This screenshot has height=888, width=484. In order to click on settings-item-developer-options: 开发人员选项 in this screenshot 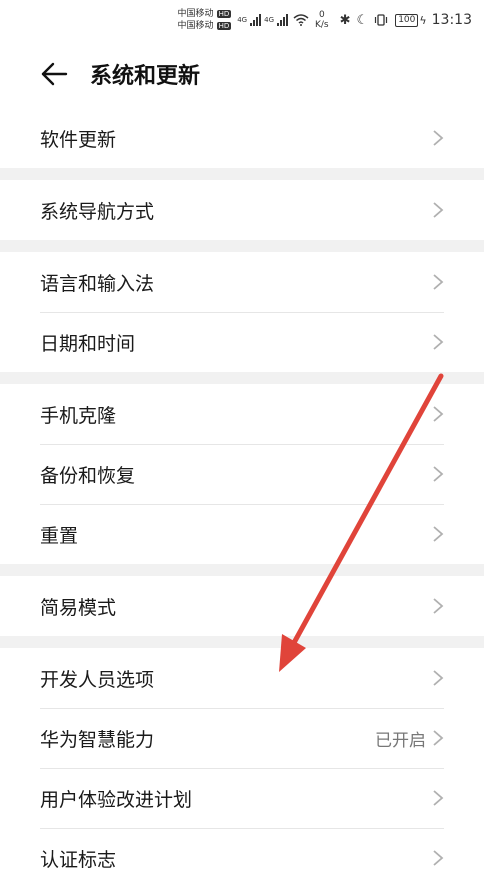, I will do `click(242, 678)`.